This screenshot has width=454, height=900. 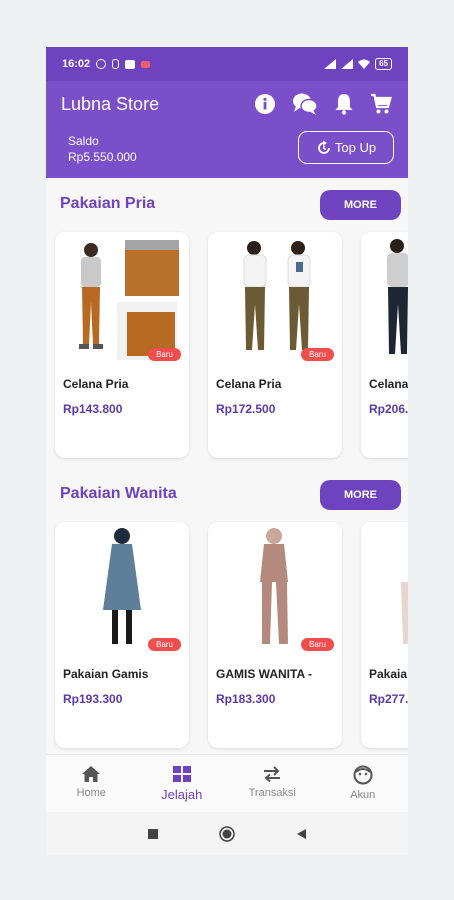 What do you see at coordinates (91, 774) in the screenshot?
I see `home-icon` at bounding box center [91, 774].